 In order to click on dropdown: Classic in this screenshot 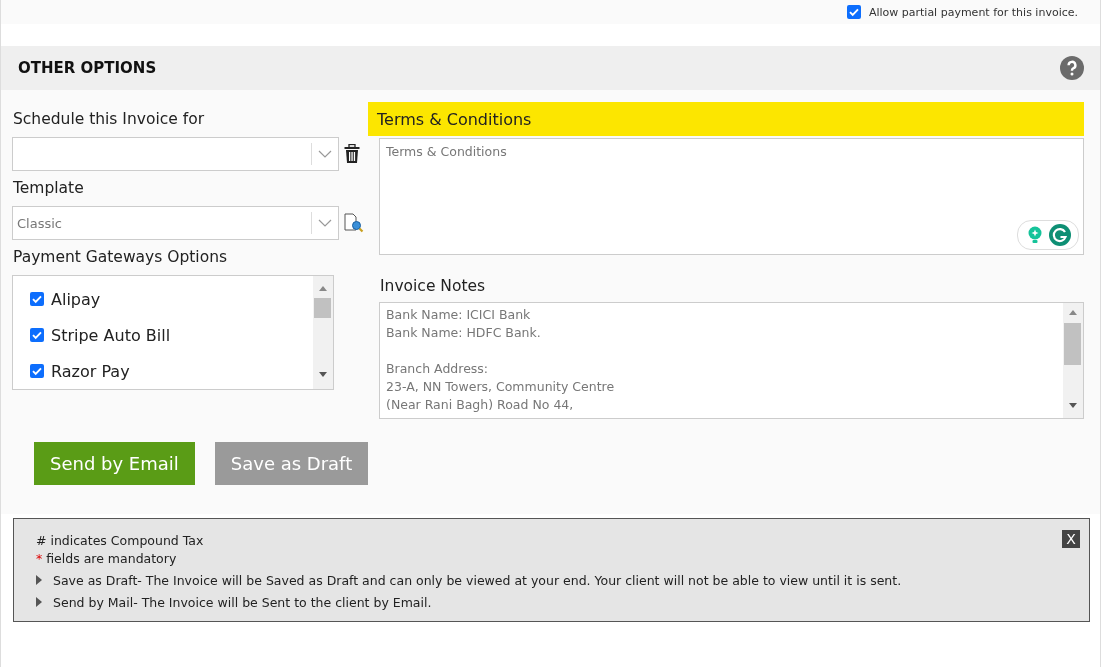, I will do `click(175, 223)`.